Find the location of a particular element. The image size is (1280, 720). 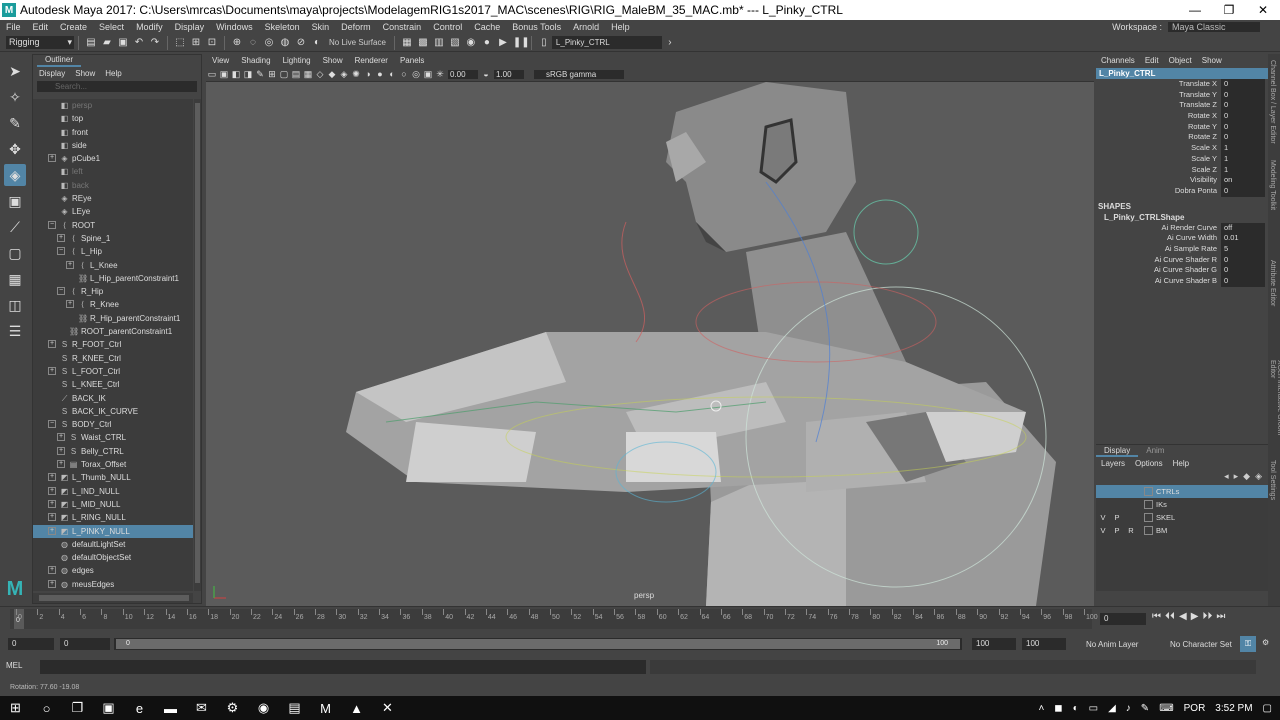

vlc-icon: ▲ is located at coordinates (356, 708).